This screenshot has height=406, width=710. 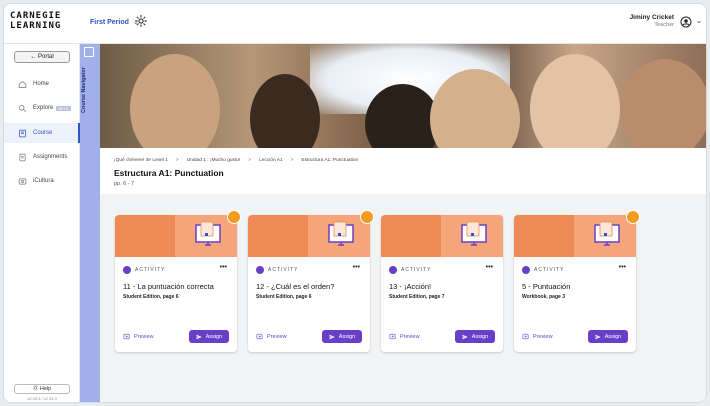 I want to click on user-name: Jiminy Cricket, so click(x=651, y=17).